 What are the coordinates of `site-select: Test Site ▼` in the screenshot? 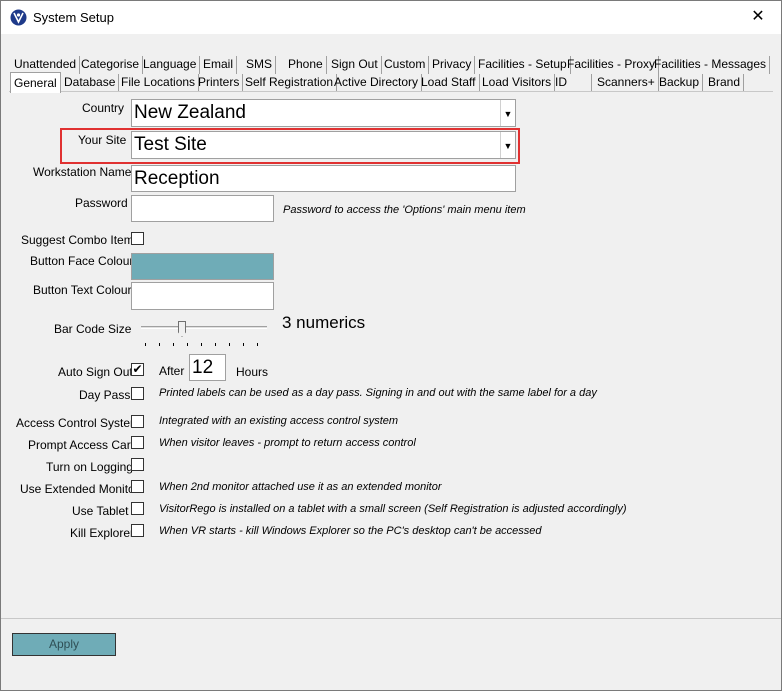 It's located at (323, 145).